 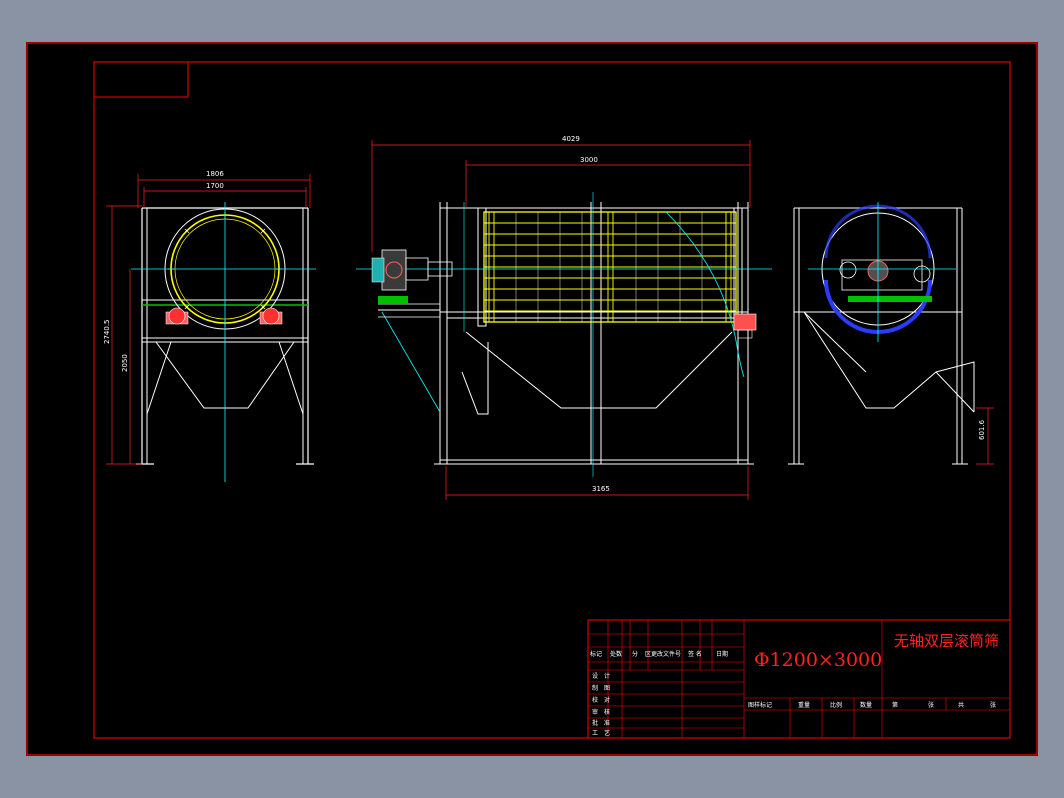 What do you see at coordinates (107, 332) in the screenshot?
I see `dim-side-total-height: 2740.5` at bounding box center [107, 332].